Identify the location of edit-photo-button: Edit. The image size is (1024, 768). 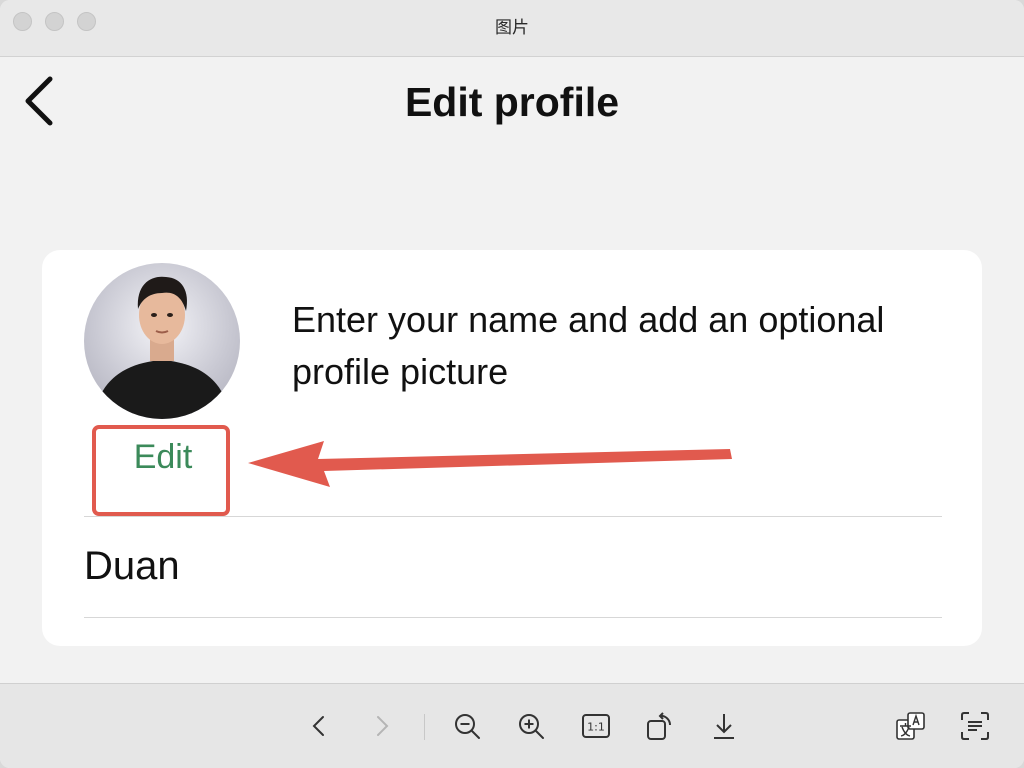
(163, 457).